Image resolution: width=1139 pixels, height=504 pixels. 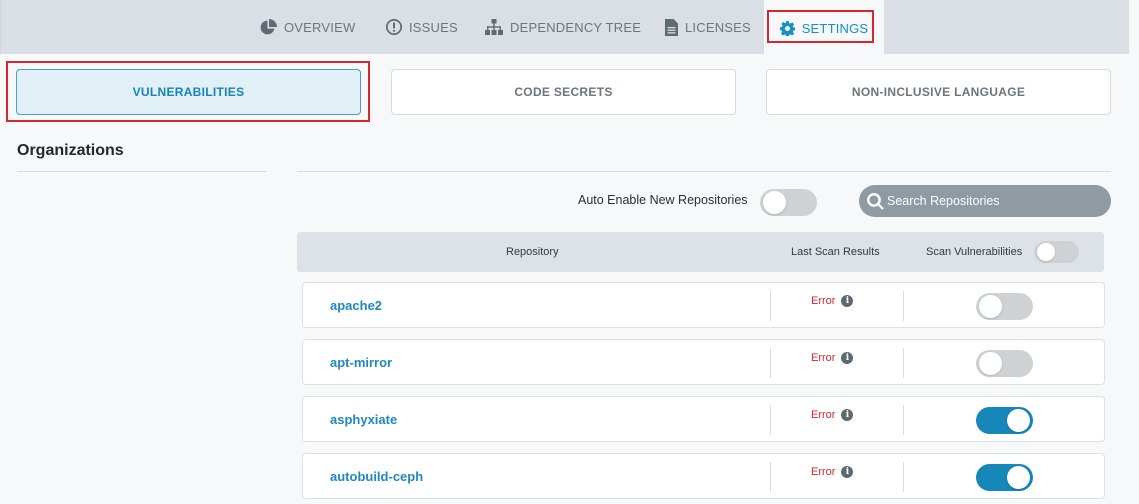 What do you see at coordinates (188, 91) in the screenshot?
I see `vulnerabilities-highlight-box` at bounding box center [188, 91].